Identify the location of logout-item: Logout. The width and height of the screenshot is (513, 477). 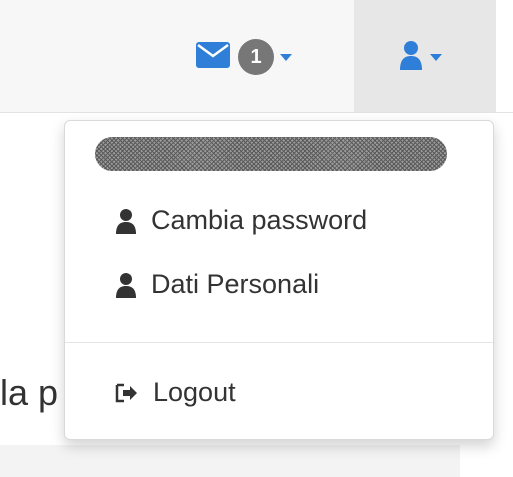
(175, 392).